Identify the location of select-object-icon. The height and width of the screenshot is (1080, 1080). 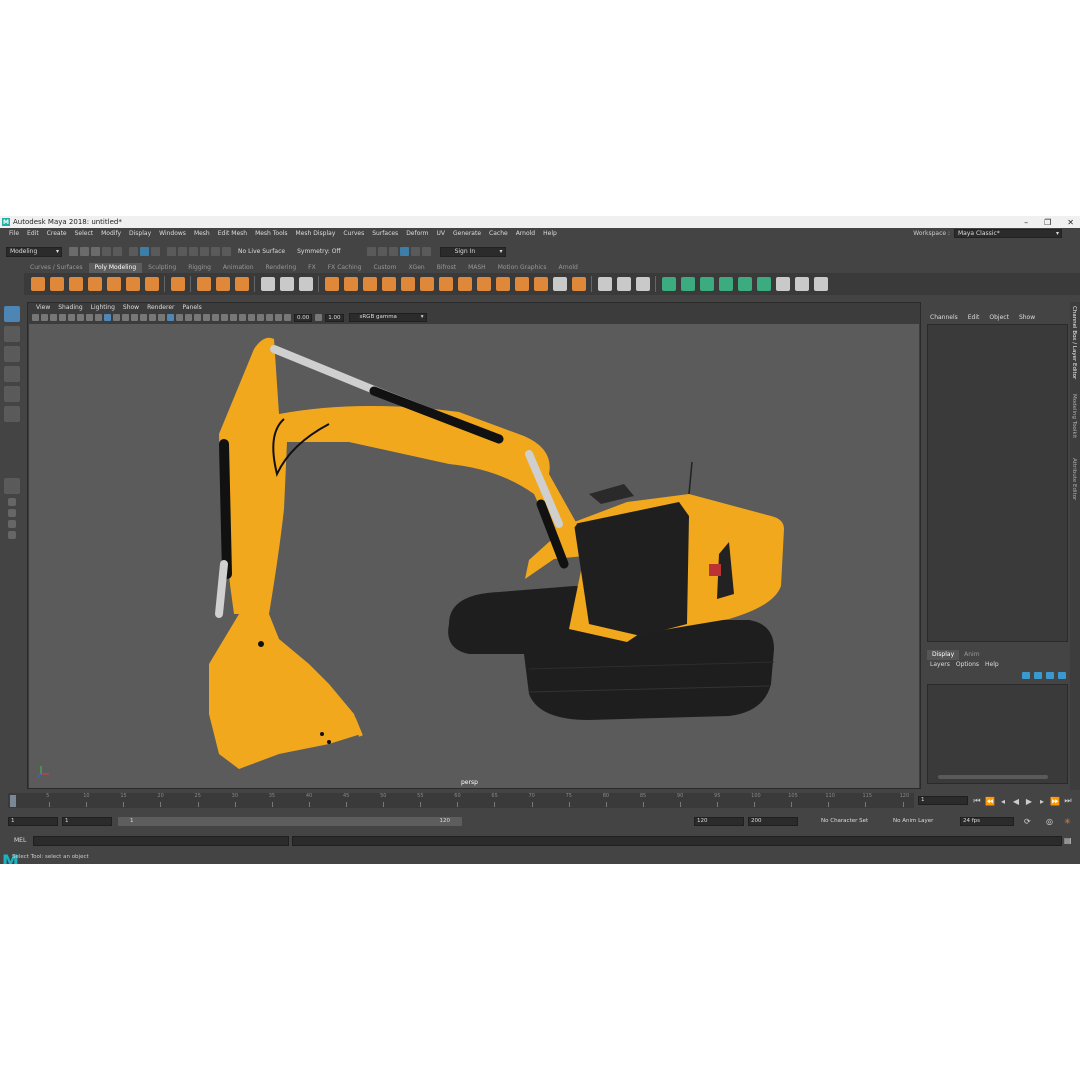
(144, 251).